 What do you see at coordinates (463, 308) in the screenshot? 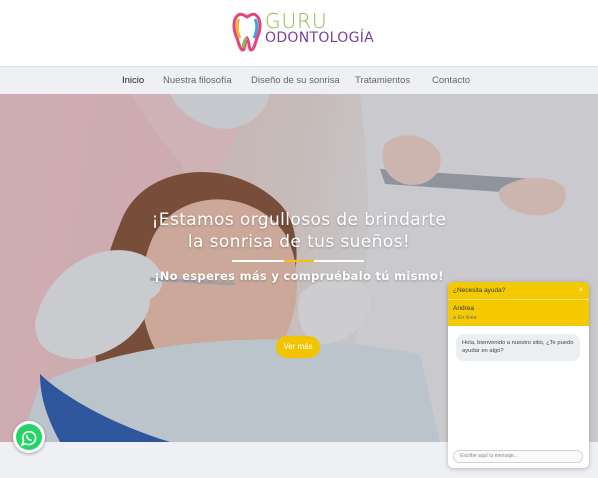
I see `chat-agent-name: Andrea` at bounding box center [463, 308].